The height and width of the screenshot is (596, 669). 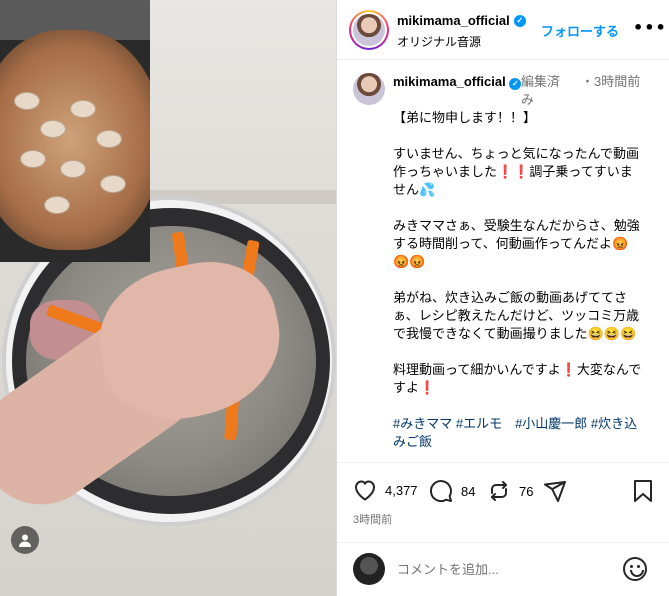 What do you see at coordinates (369, 569) in the screenshot?
I see `viewer-avatar` at bounding box center [369, 569].